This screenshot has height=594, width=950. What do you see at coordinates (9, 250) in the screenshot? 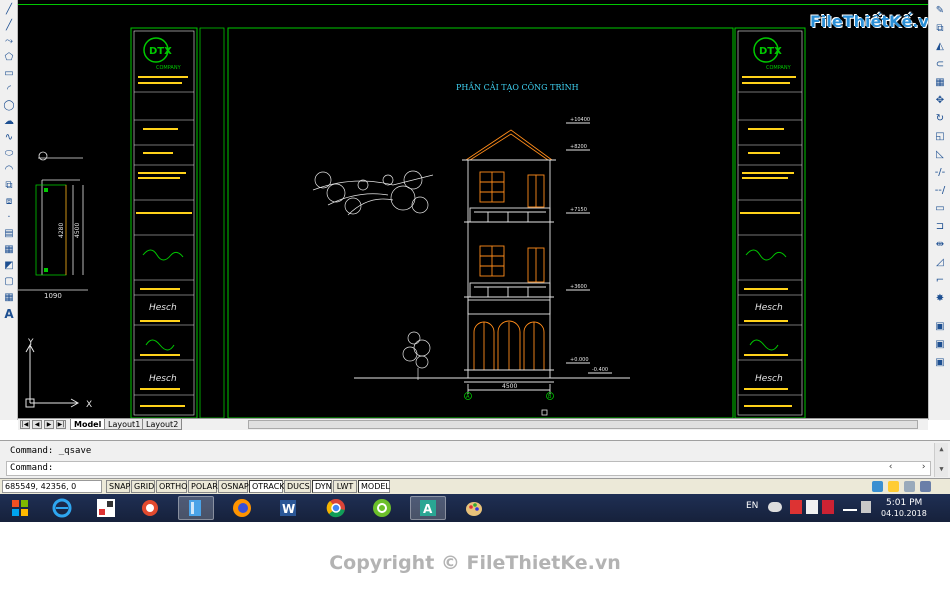
I see `gradient-icon: ▦` at bounding box center [9, 250].